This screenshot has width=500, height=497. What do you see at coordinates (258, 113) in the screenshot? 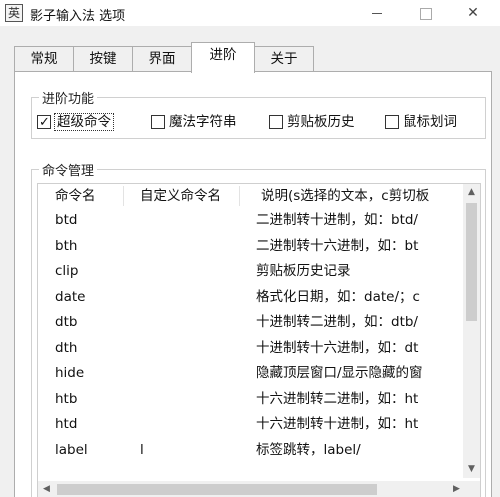
I see `advanced-features-group: 进阶功能 超级命令 魔法字符串 剪贴板历史 鼠标划词` at bounding box center [258, 113].